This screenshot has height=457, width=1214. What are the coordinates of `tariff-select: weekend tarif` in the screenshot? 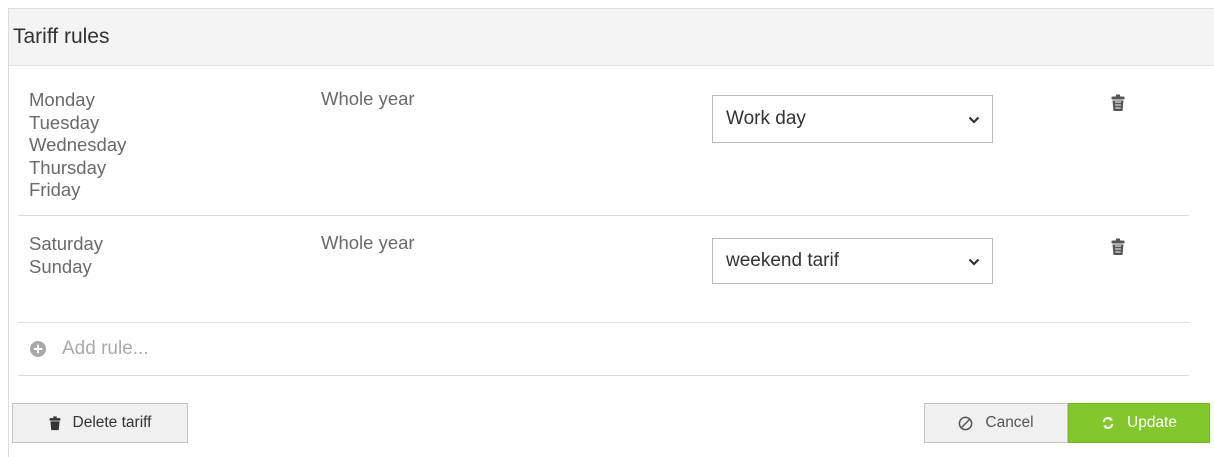 It's located at (852, 261).